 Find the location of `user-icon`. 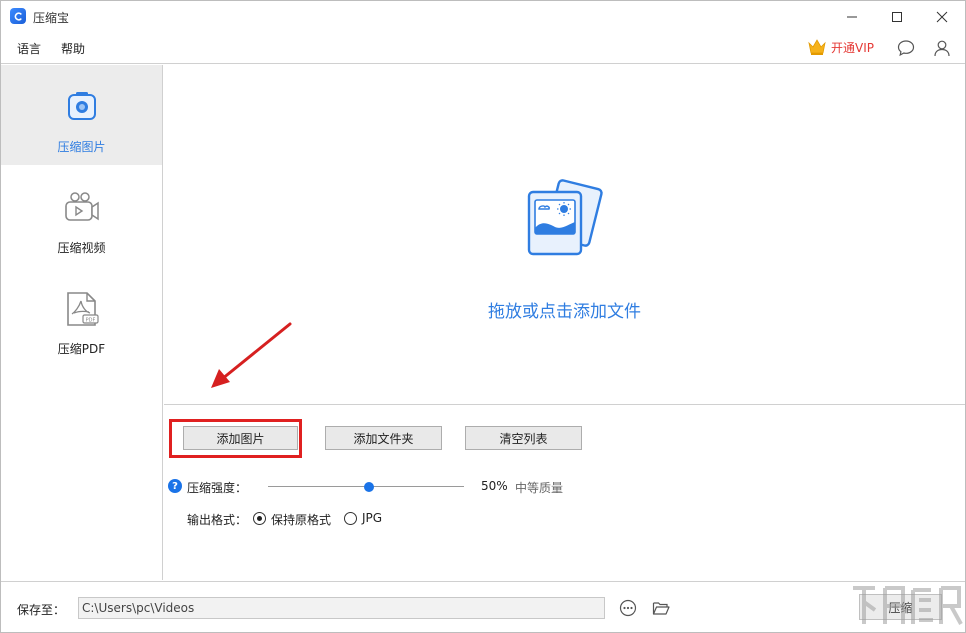

user-icon is located at coordinates (942, 48).